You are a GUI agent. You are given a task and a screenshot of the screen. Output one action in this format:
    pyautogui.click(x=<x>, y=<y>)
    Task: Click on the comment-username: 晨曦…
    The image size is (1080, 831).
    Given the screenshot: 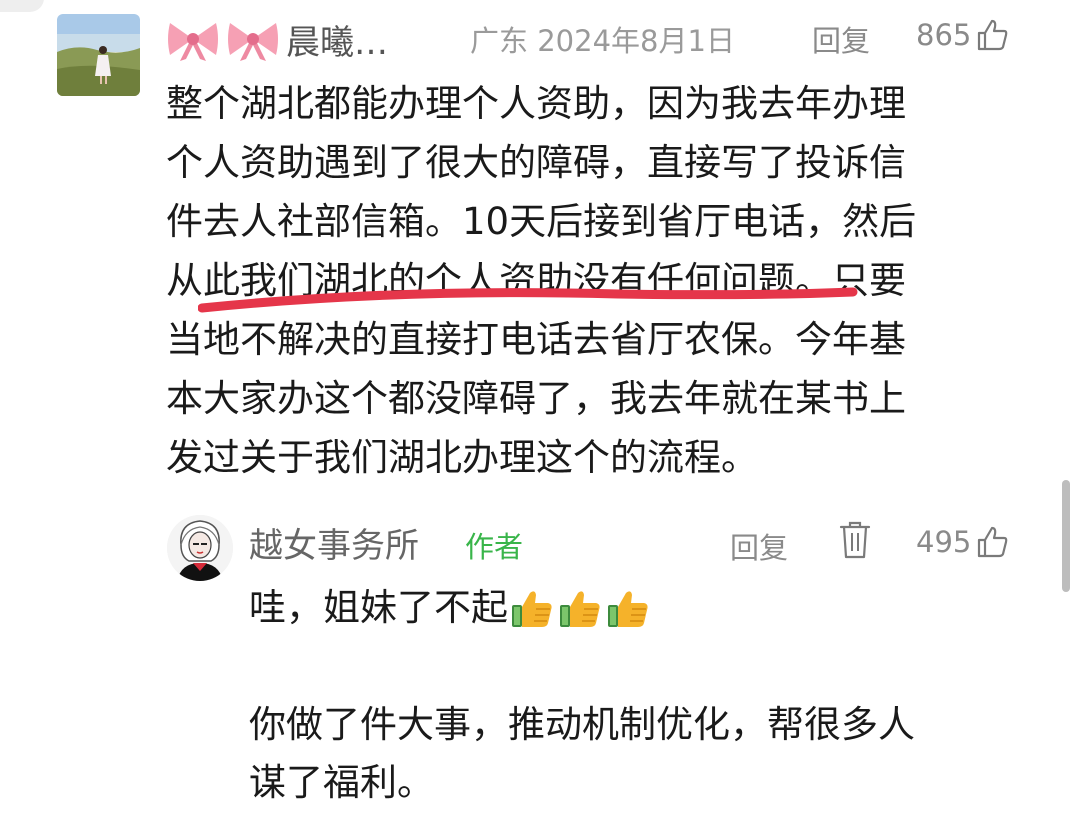 What is the action you would take?
    pyautogui.click(x=277, y=39)
    